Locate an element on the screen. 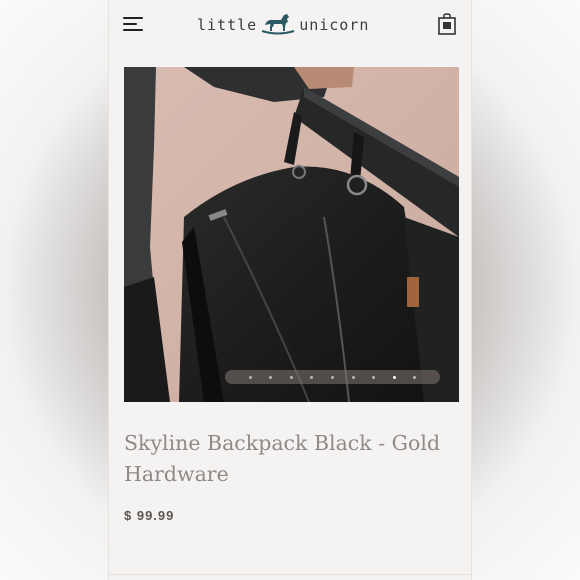 This screenshot has width=580, height=580. shopping-bag-icon is located at coordinates (447, 24).